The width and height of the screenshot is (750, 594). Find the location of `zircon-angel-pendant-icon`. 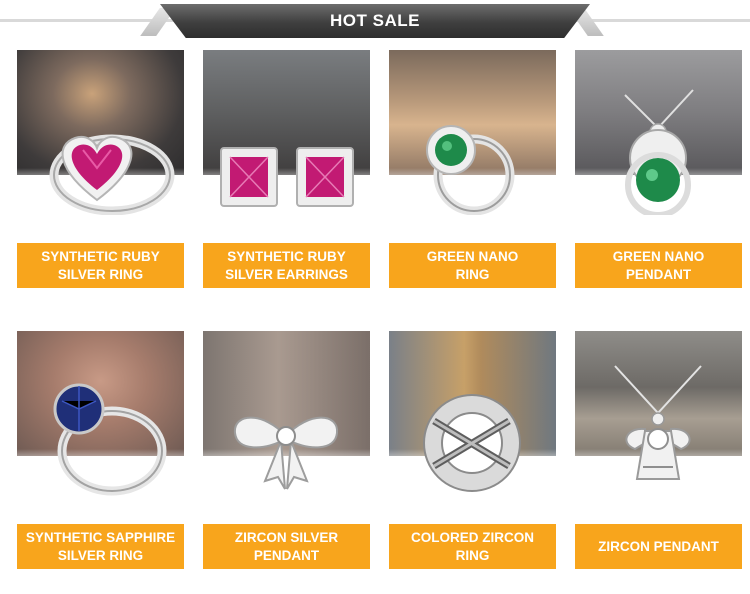

zircon-angel-pendant-icon is located at coordinates (658, 422).